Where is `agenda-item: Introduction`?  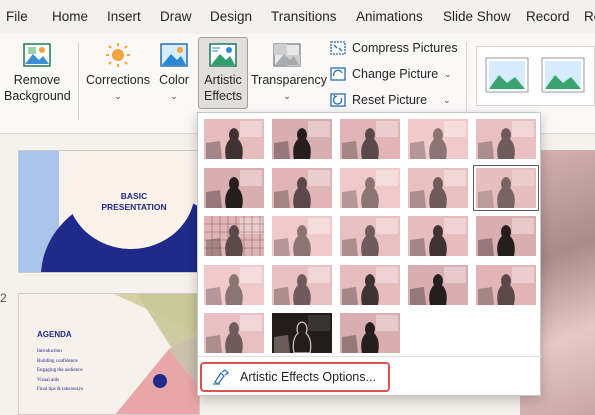
agenda-item: Introduction is located at coordinates (49, 351).